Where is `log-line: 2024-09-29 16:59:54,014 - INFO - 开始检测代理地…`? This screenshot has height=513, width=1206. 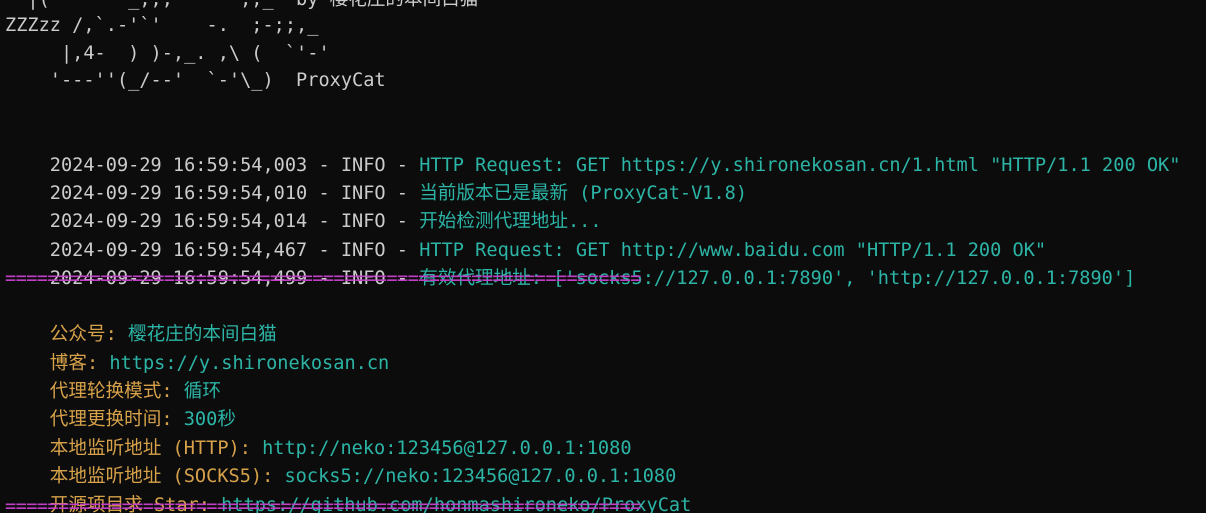
log-line: 2024-09-29 16:59:54,014 - INFO - 开始检测代理地… is located at coordinates (303, 206).